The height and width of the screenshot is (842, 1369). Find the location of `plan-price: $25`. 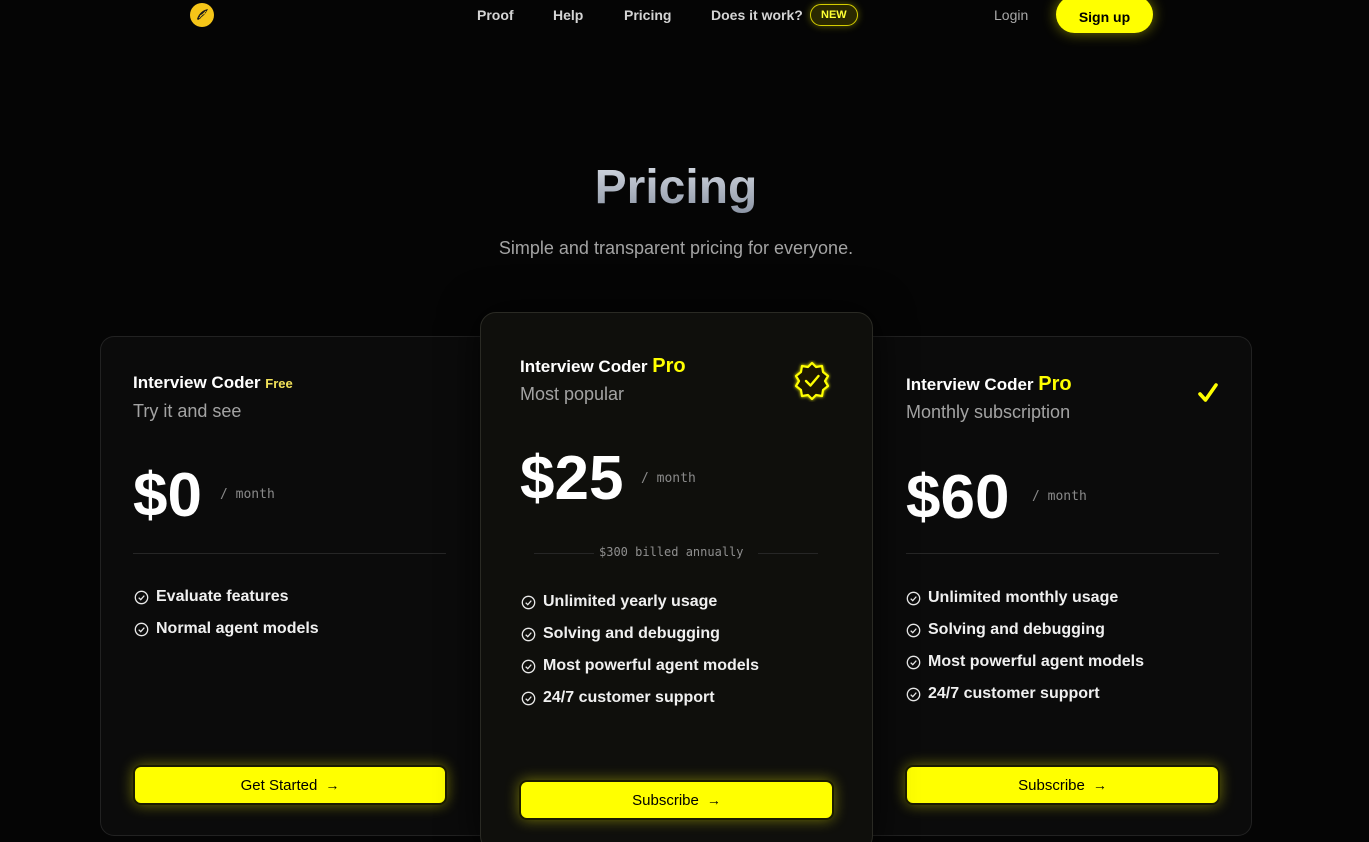

plan-price: $25 is located at coordinates (572, 478).